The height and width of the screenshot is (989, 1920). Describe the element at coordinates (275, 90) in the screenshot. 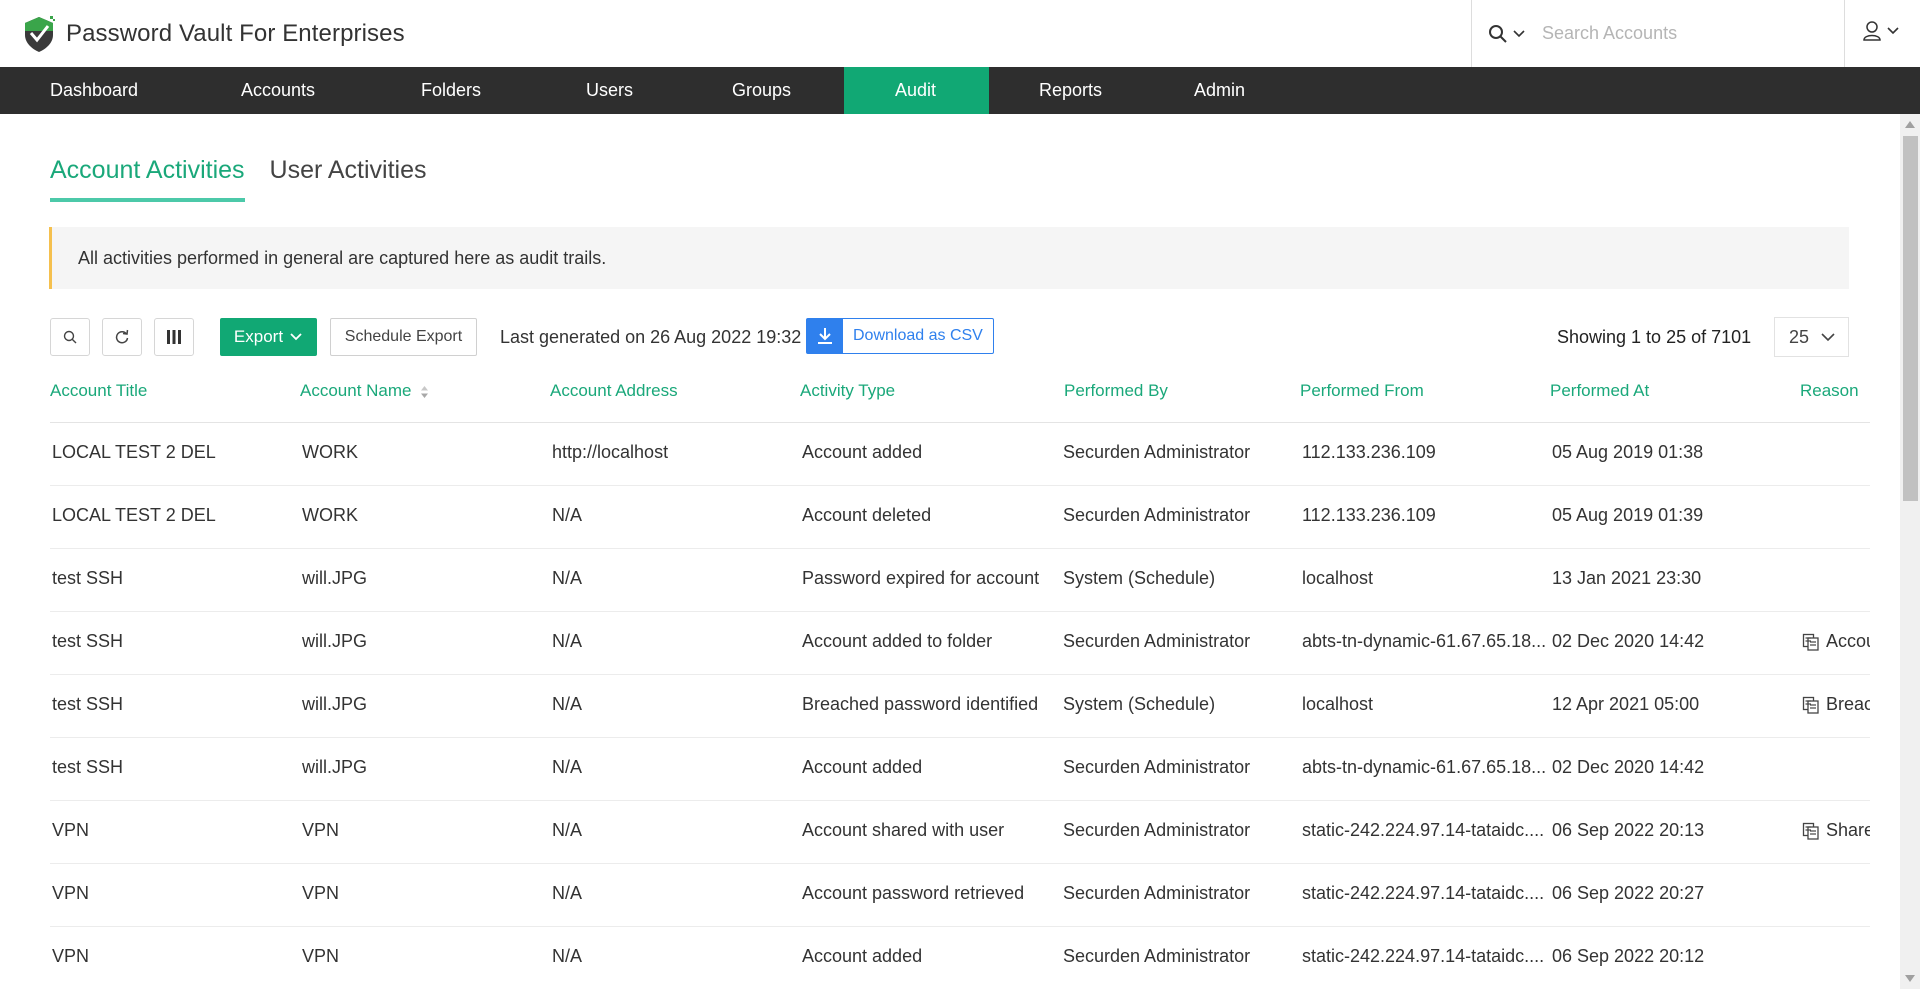

I see `nav-item-accounts: Accounts` at that location.